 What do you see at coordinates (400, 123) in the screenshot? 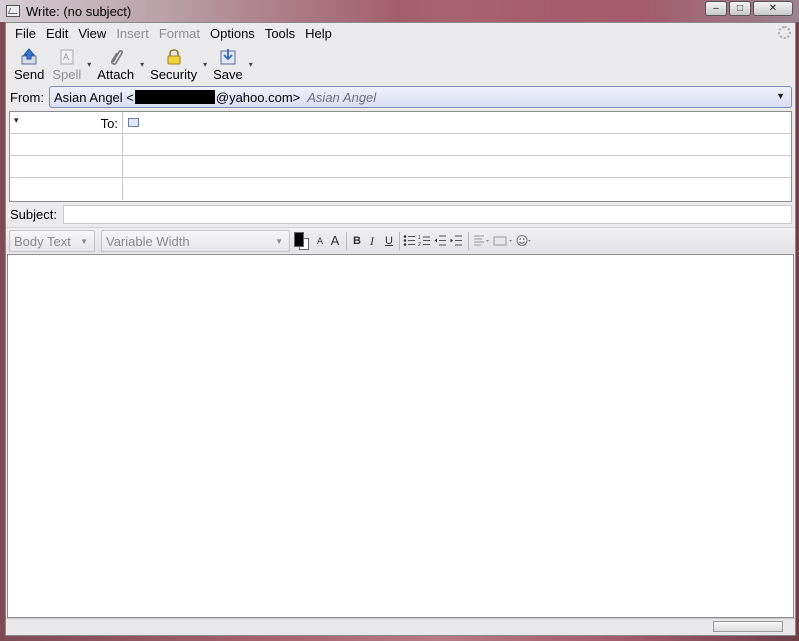
I see `address-row: ▾ To:` at bounding box center [400, 123].